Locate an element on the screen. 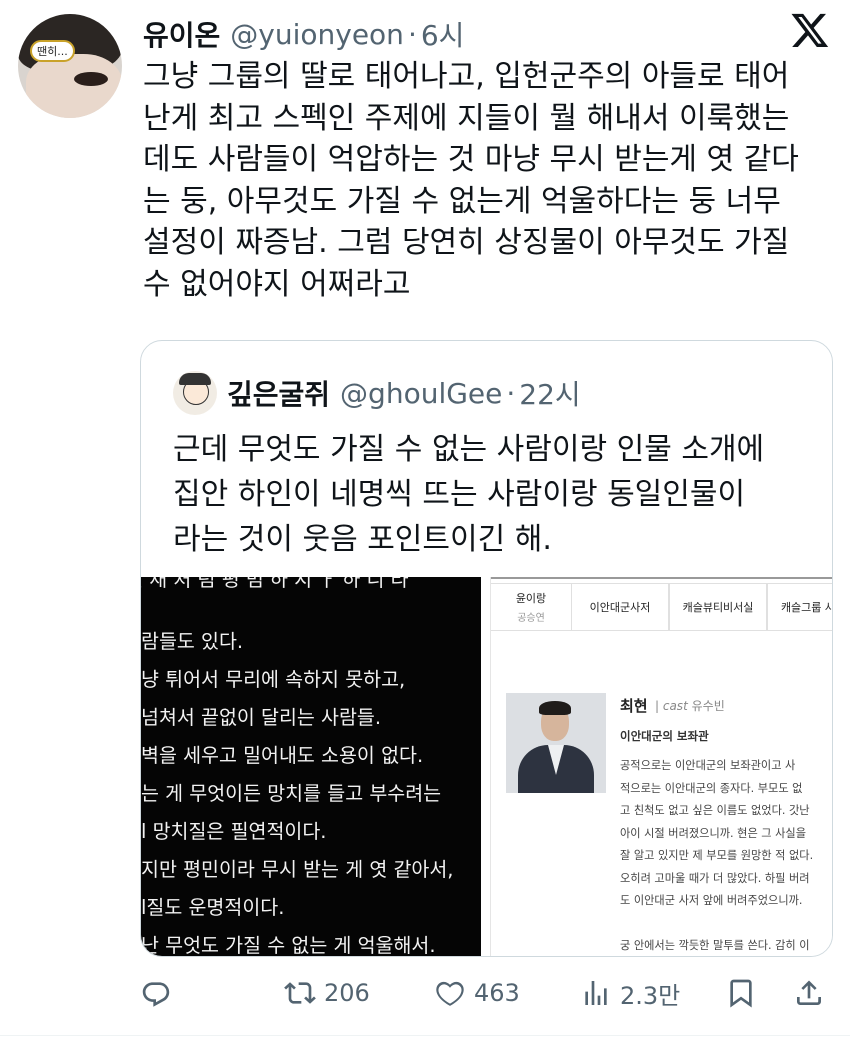 The height and width of the screenshot is (1043, 850). character-tab: 윤이랑 공승연 is located at coordinates (531, 607).